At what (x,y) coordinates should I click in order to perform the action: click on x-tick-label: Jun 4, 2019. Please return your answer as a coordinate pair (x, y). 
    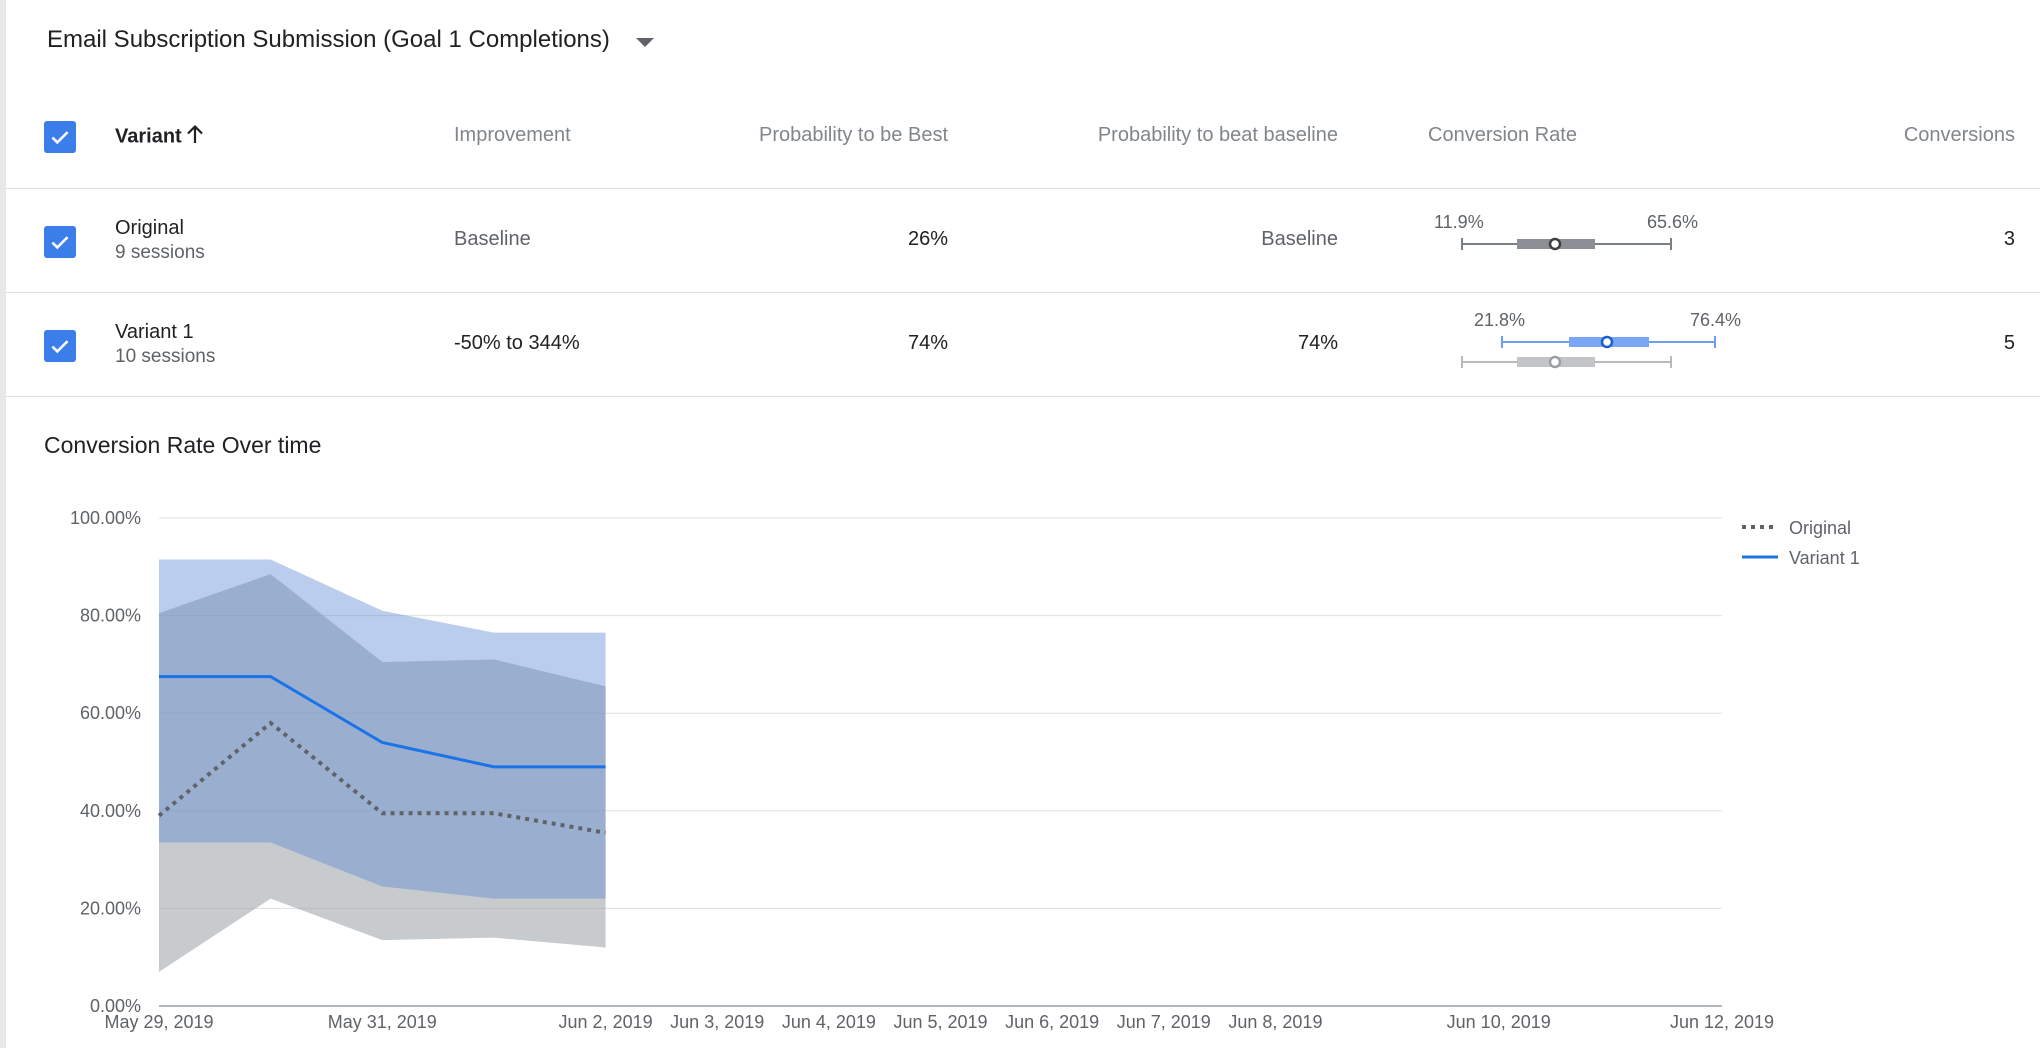
    Looking at the image, I should click on (829, 1022).